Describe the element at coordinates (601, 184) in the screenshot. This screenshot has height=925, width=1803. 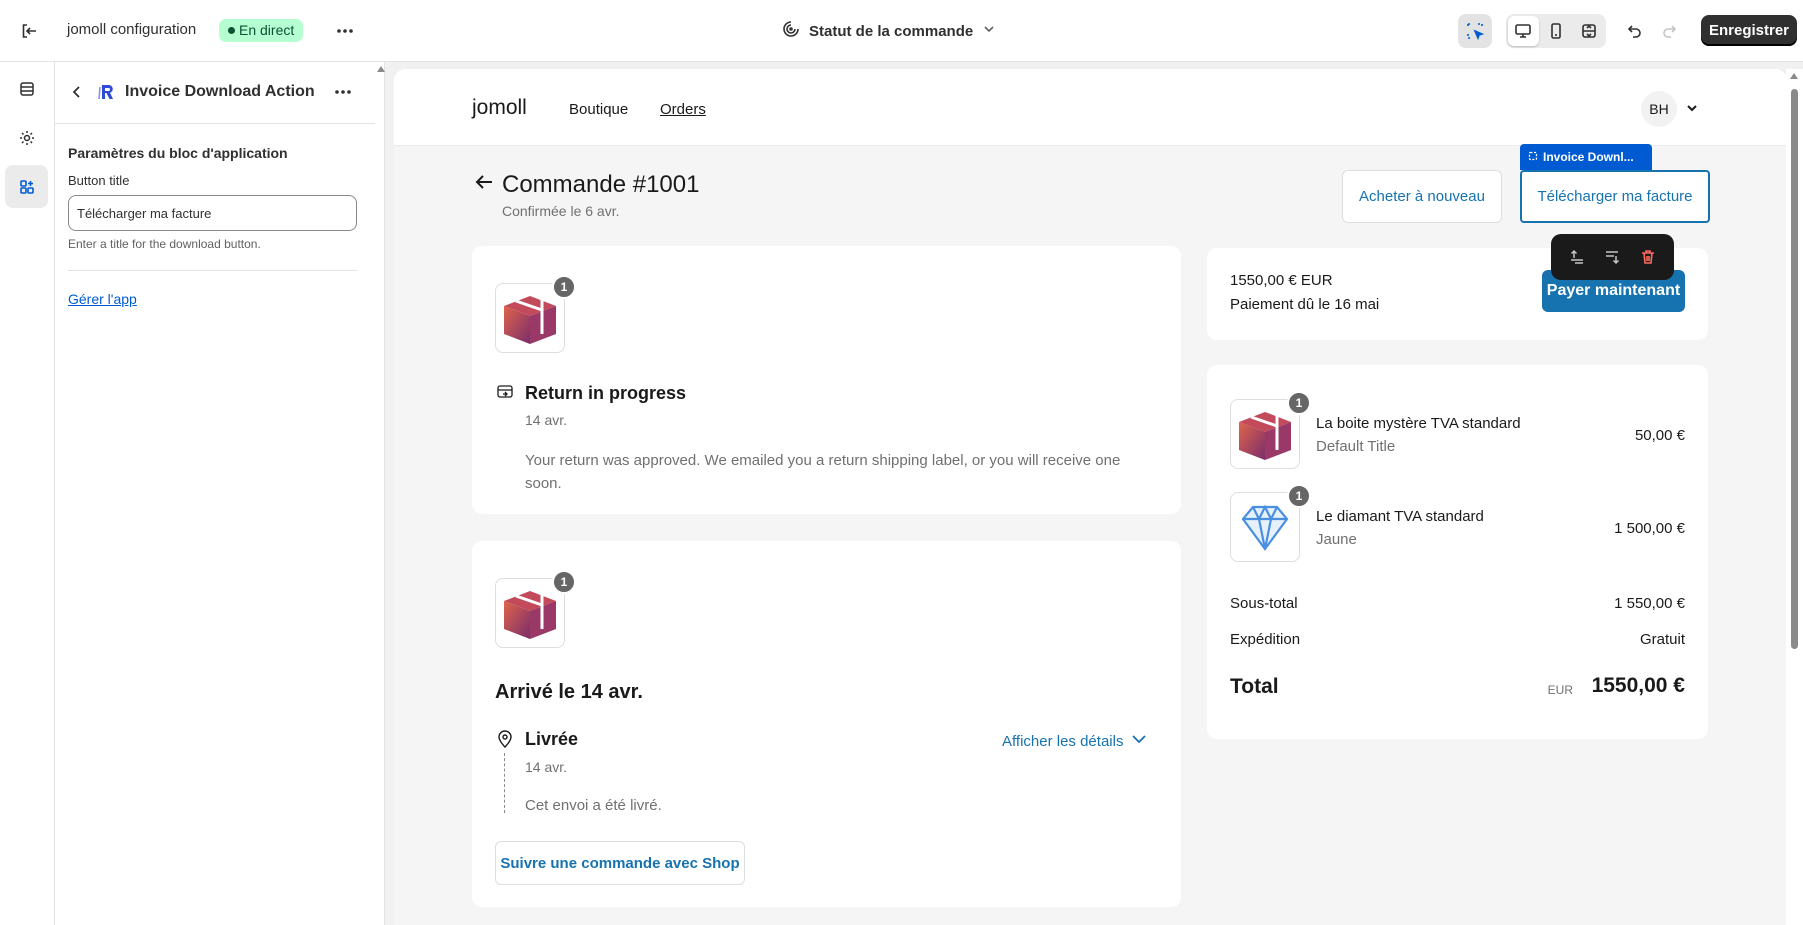
I see `order-title: Commande #1001` at that location.